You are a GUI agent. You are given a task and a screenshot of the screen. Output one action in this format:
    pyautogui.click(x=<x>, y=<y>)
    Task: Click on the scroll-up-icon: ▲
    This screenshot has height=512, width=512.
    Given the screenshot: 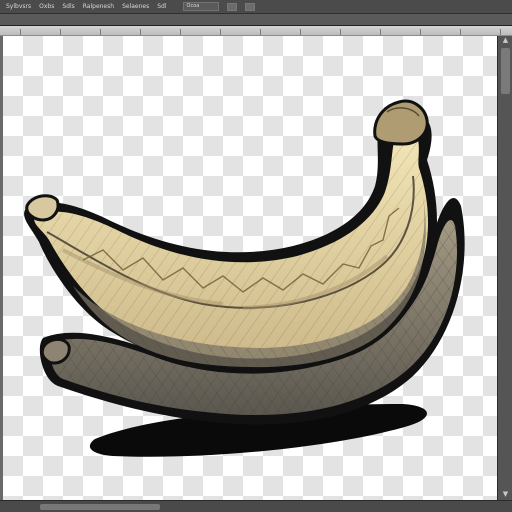 What is the action you would take?
    pyautogui.click(x=505, y=40)
    